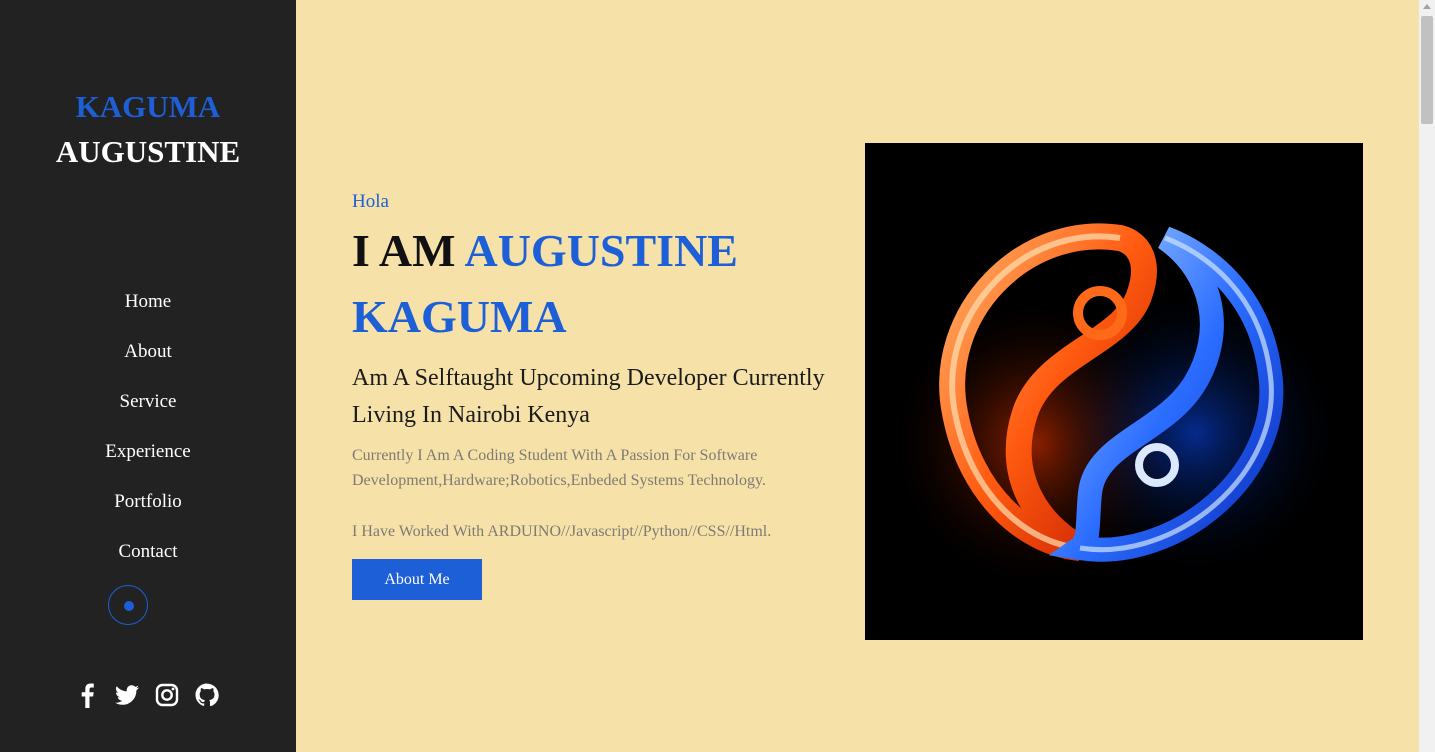 This screenshot has width=1435, height=752. Describe the element at coordinates (148, 507) in the screenshot. I see `nav-item-portfolio: Portfolio` at that location.